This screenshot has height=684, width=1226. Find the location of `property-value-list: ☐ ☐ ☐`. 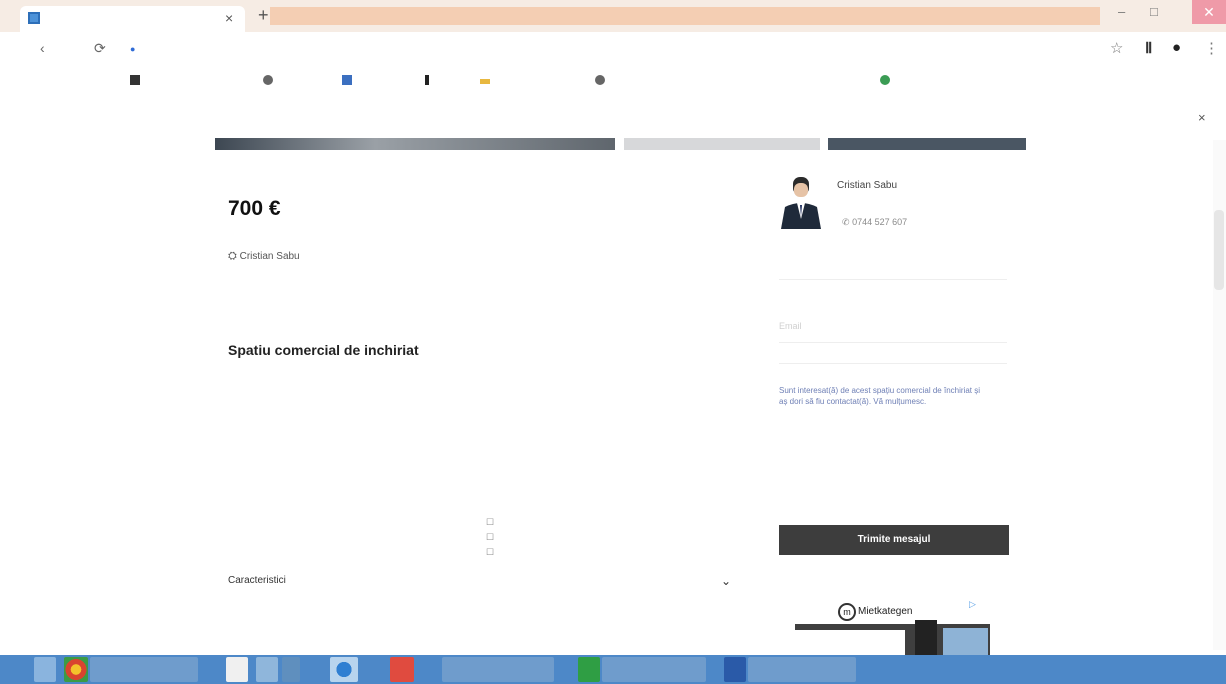

property-value-list: ☐ ☐ ☐ is located at coordinates (490, 537).